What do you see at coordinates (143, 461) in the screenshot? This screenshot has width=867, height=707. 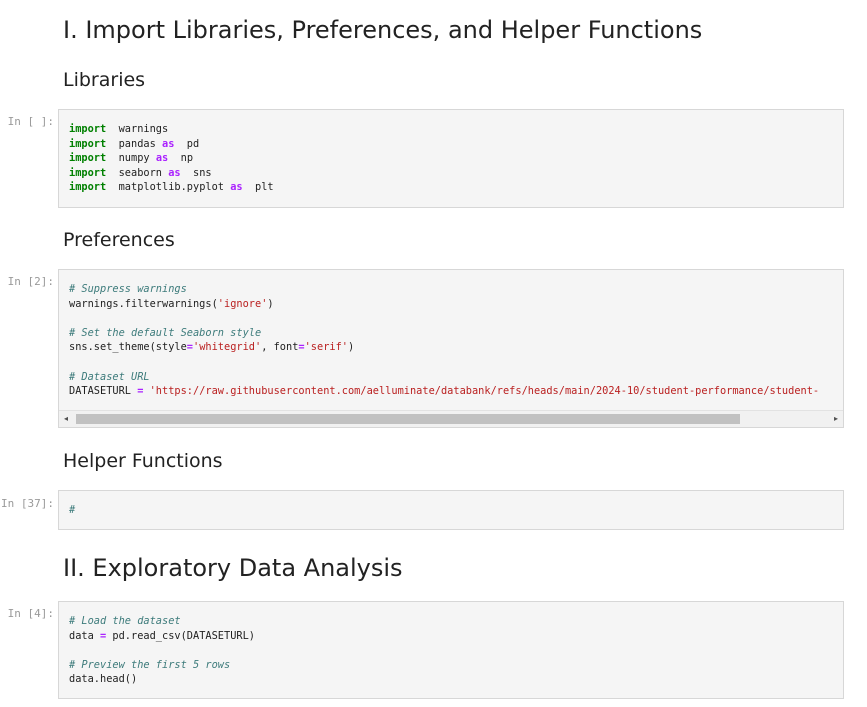 I see `subheading-helper-functions: Helper Functions` at bounding box center [143, 461].